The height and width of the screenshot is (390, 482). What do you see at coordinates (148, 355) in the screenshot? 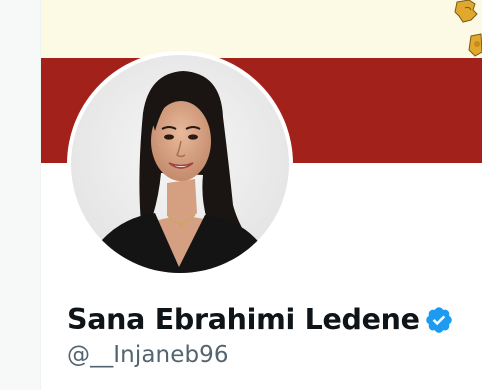
I see `username-handle: @__Injaneb96` at bounding box center [148, 355].